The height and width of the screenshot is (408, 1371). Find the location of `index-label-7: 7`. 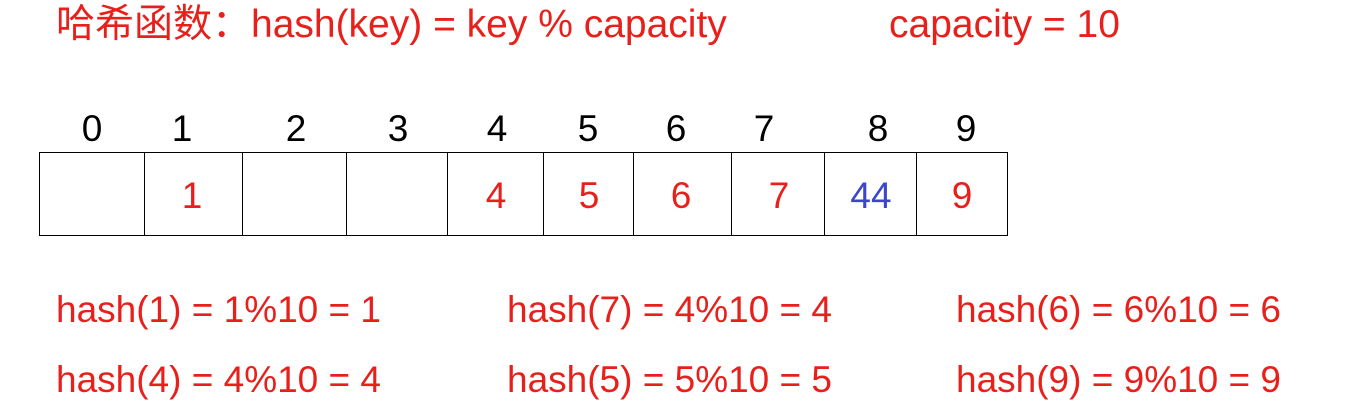

index-label-7: 7 is located at coordinates (764, 128).